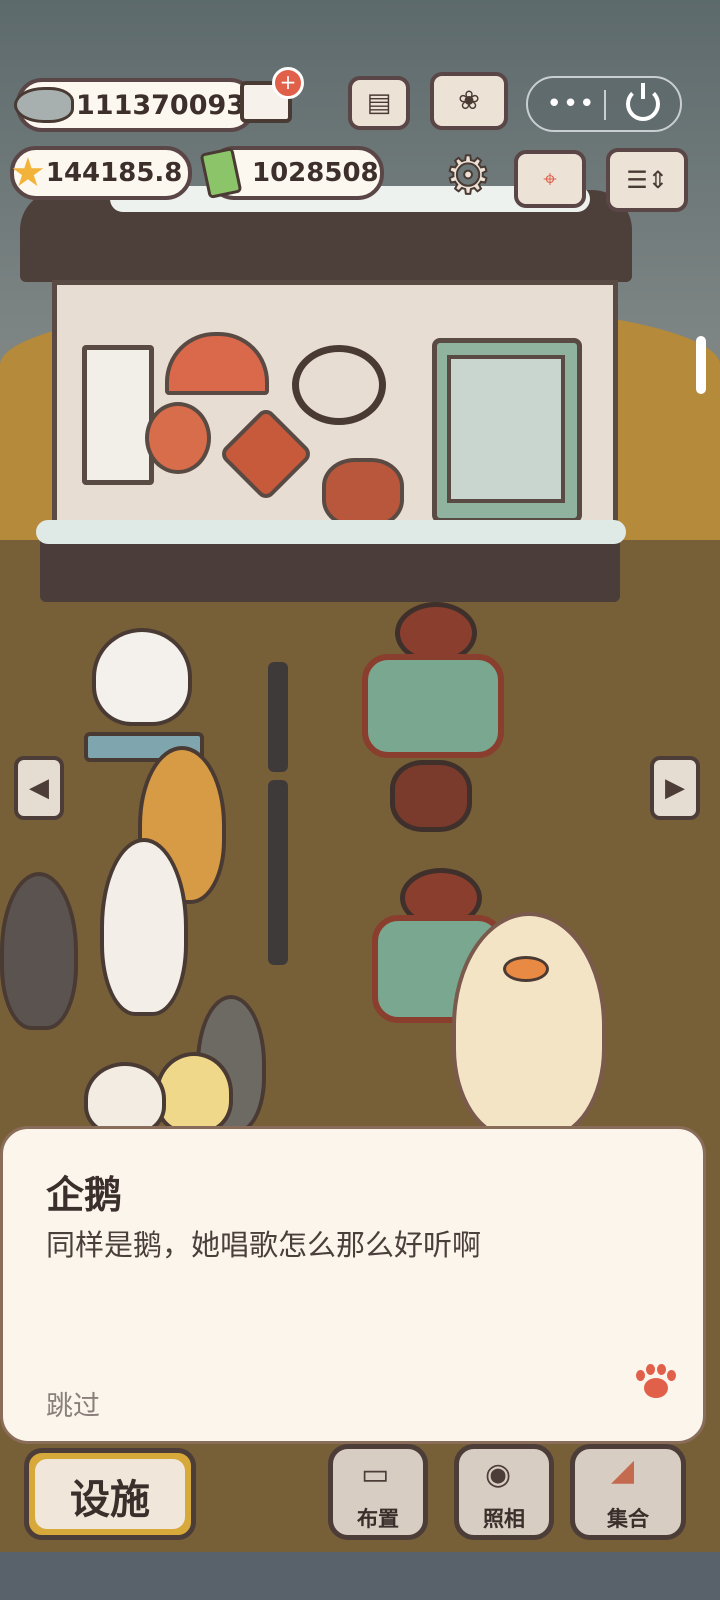  Describe the element at coordinates (331, 532) in the screenshot. I see `base-snow` at that location.